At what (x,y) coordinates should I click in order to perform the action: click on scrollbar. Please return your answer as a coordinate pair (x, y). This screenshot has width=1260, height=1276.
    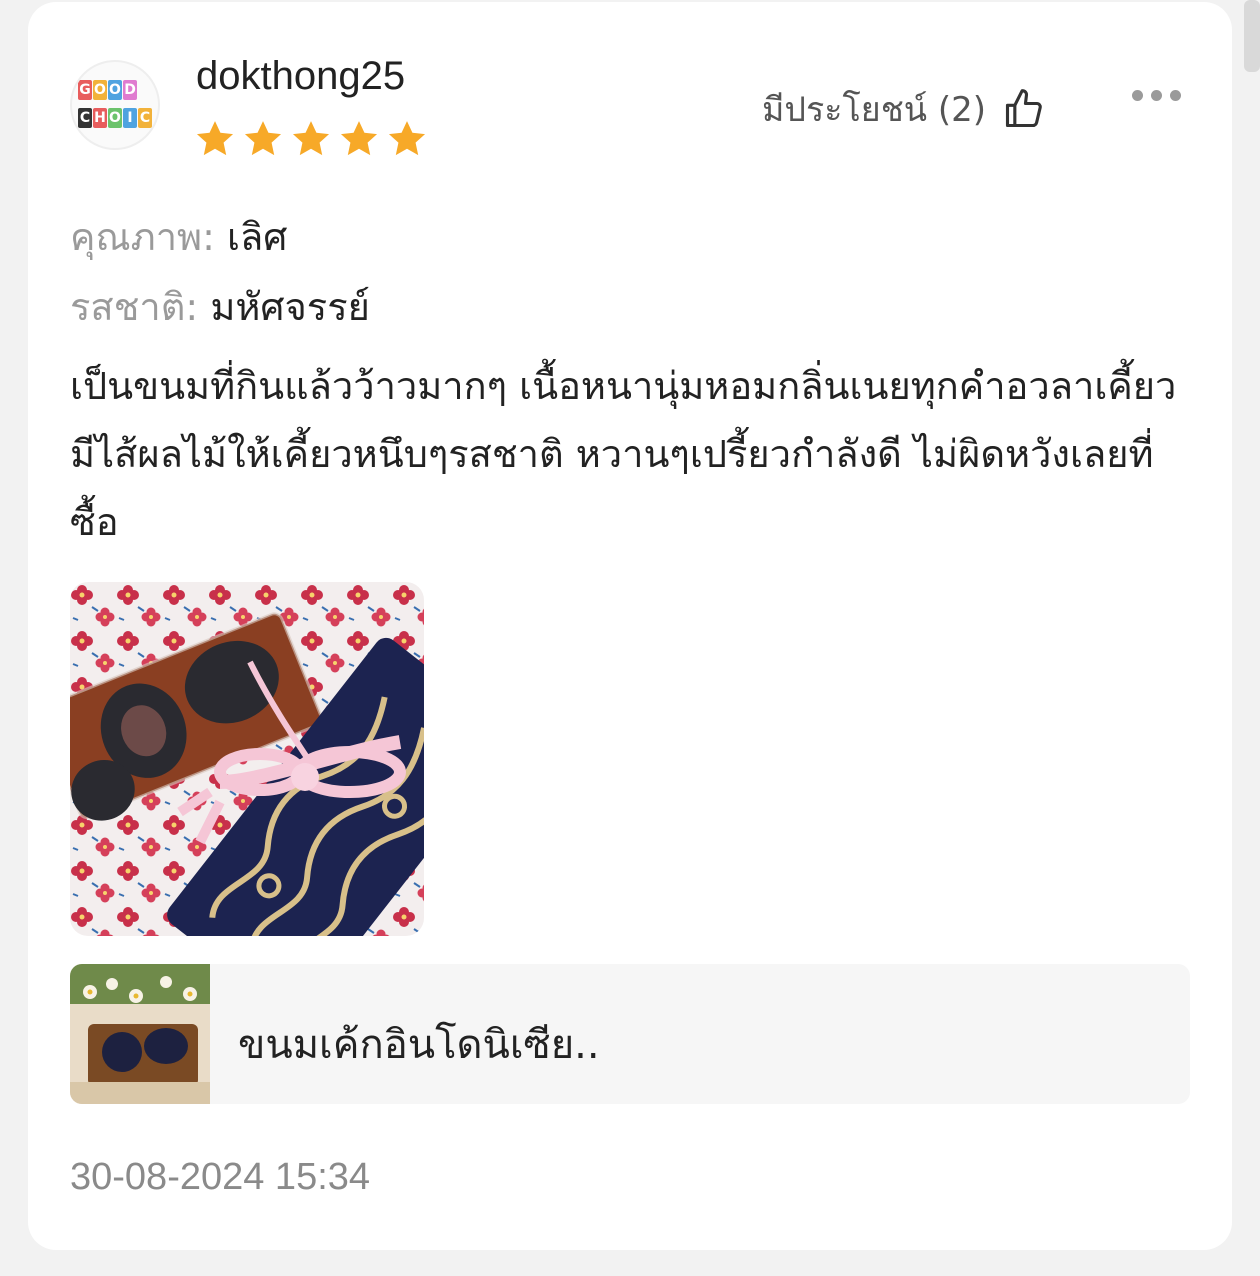
    Looking at the image, I should click on (1252, 36).